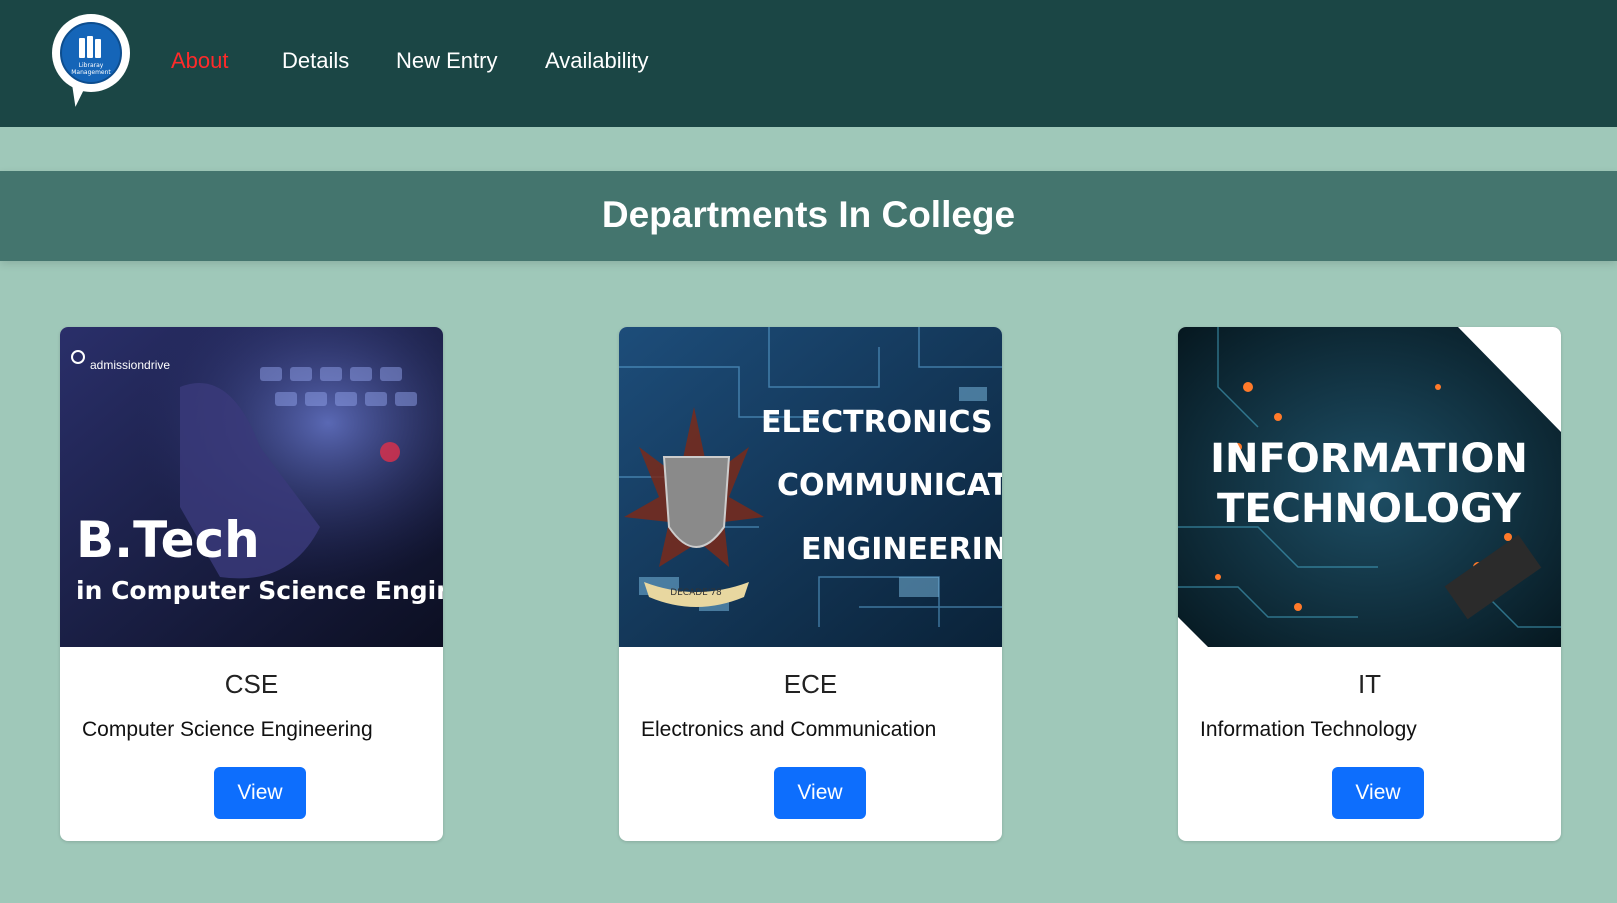 The width and height of the screenshot is (1617, 903). I want to click on ece-image-line2: COMMUNICATIONS, so click(889, 485).